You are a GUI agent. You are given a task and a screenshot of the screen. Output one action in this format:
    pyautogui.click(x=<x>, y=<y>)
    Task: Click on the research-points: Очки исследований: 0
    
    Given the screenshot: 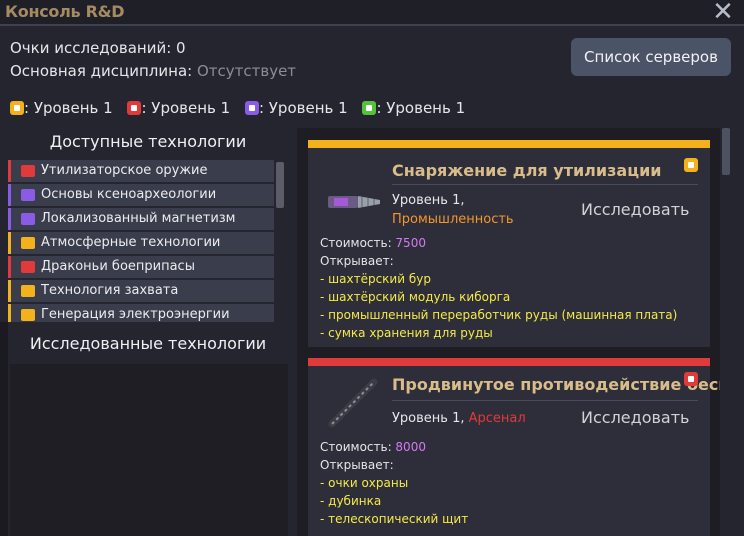 What is the action you would take?
    pyautogui.click(x=98, y=48)
    